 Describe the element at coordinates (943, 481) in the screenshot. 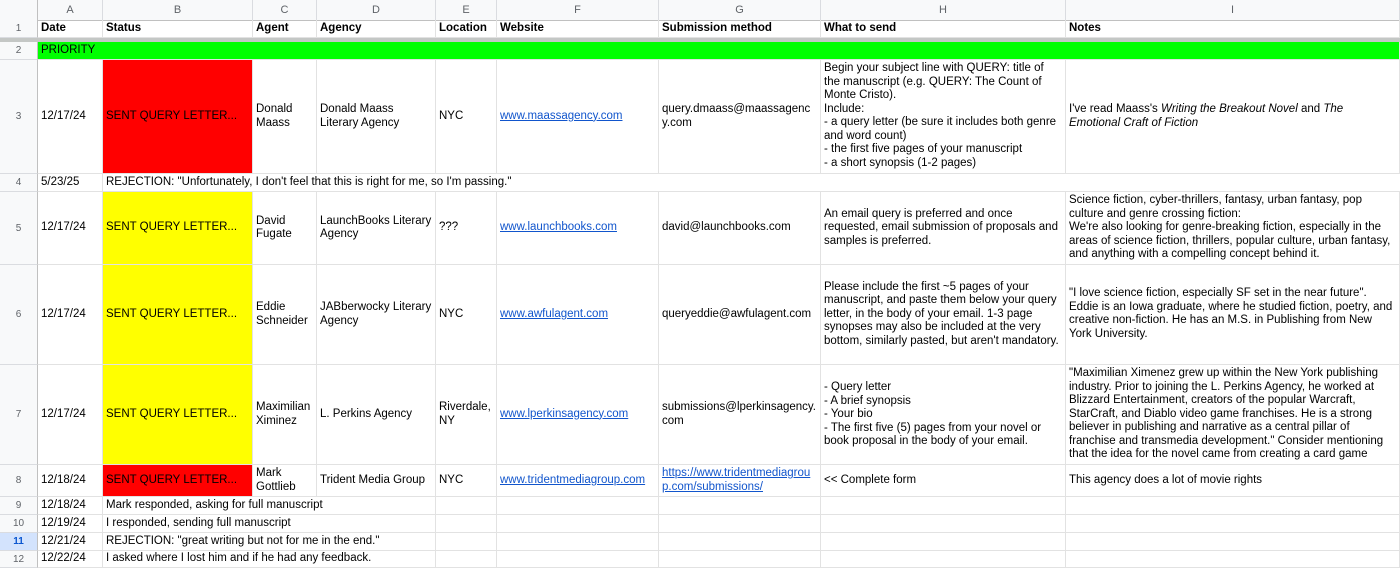

I see `what-to-send-cell: << Complete form` at that location.